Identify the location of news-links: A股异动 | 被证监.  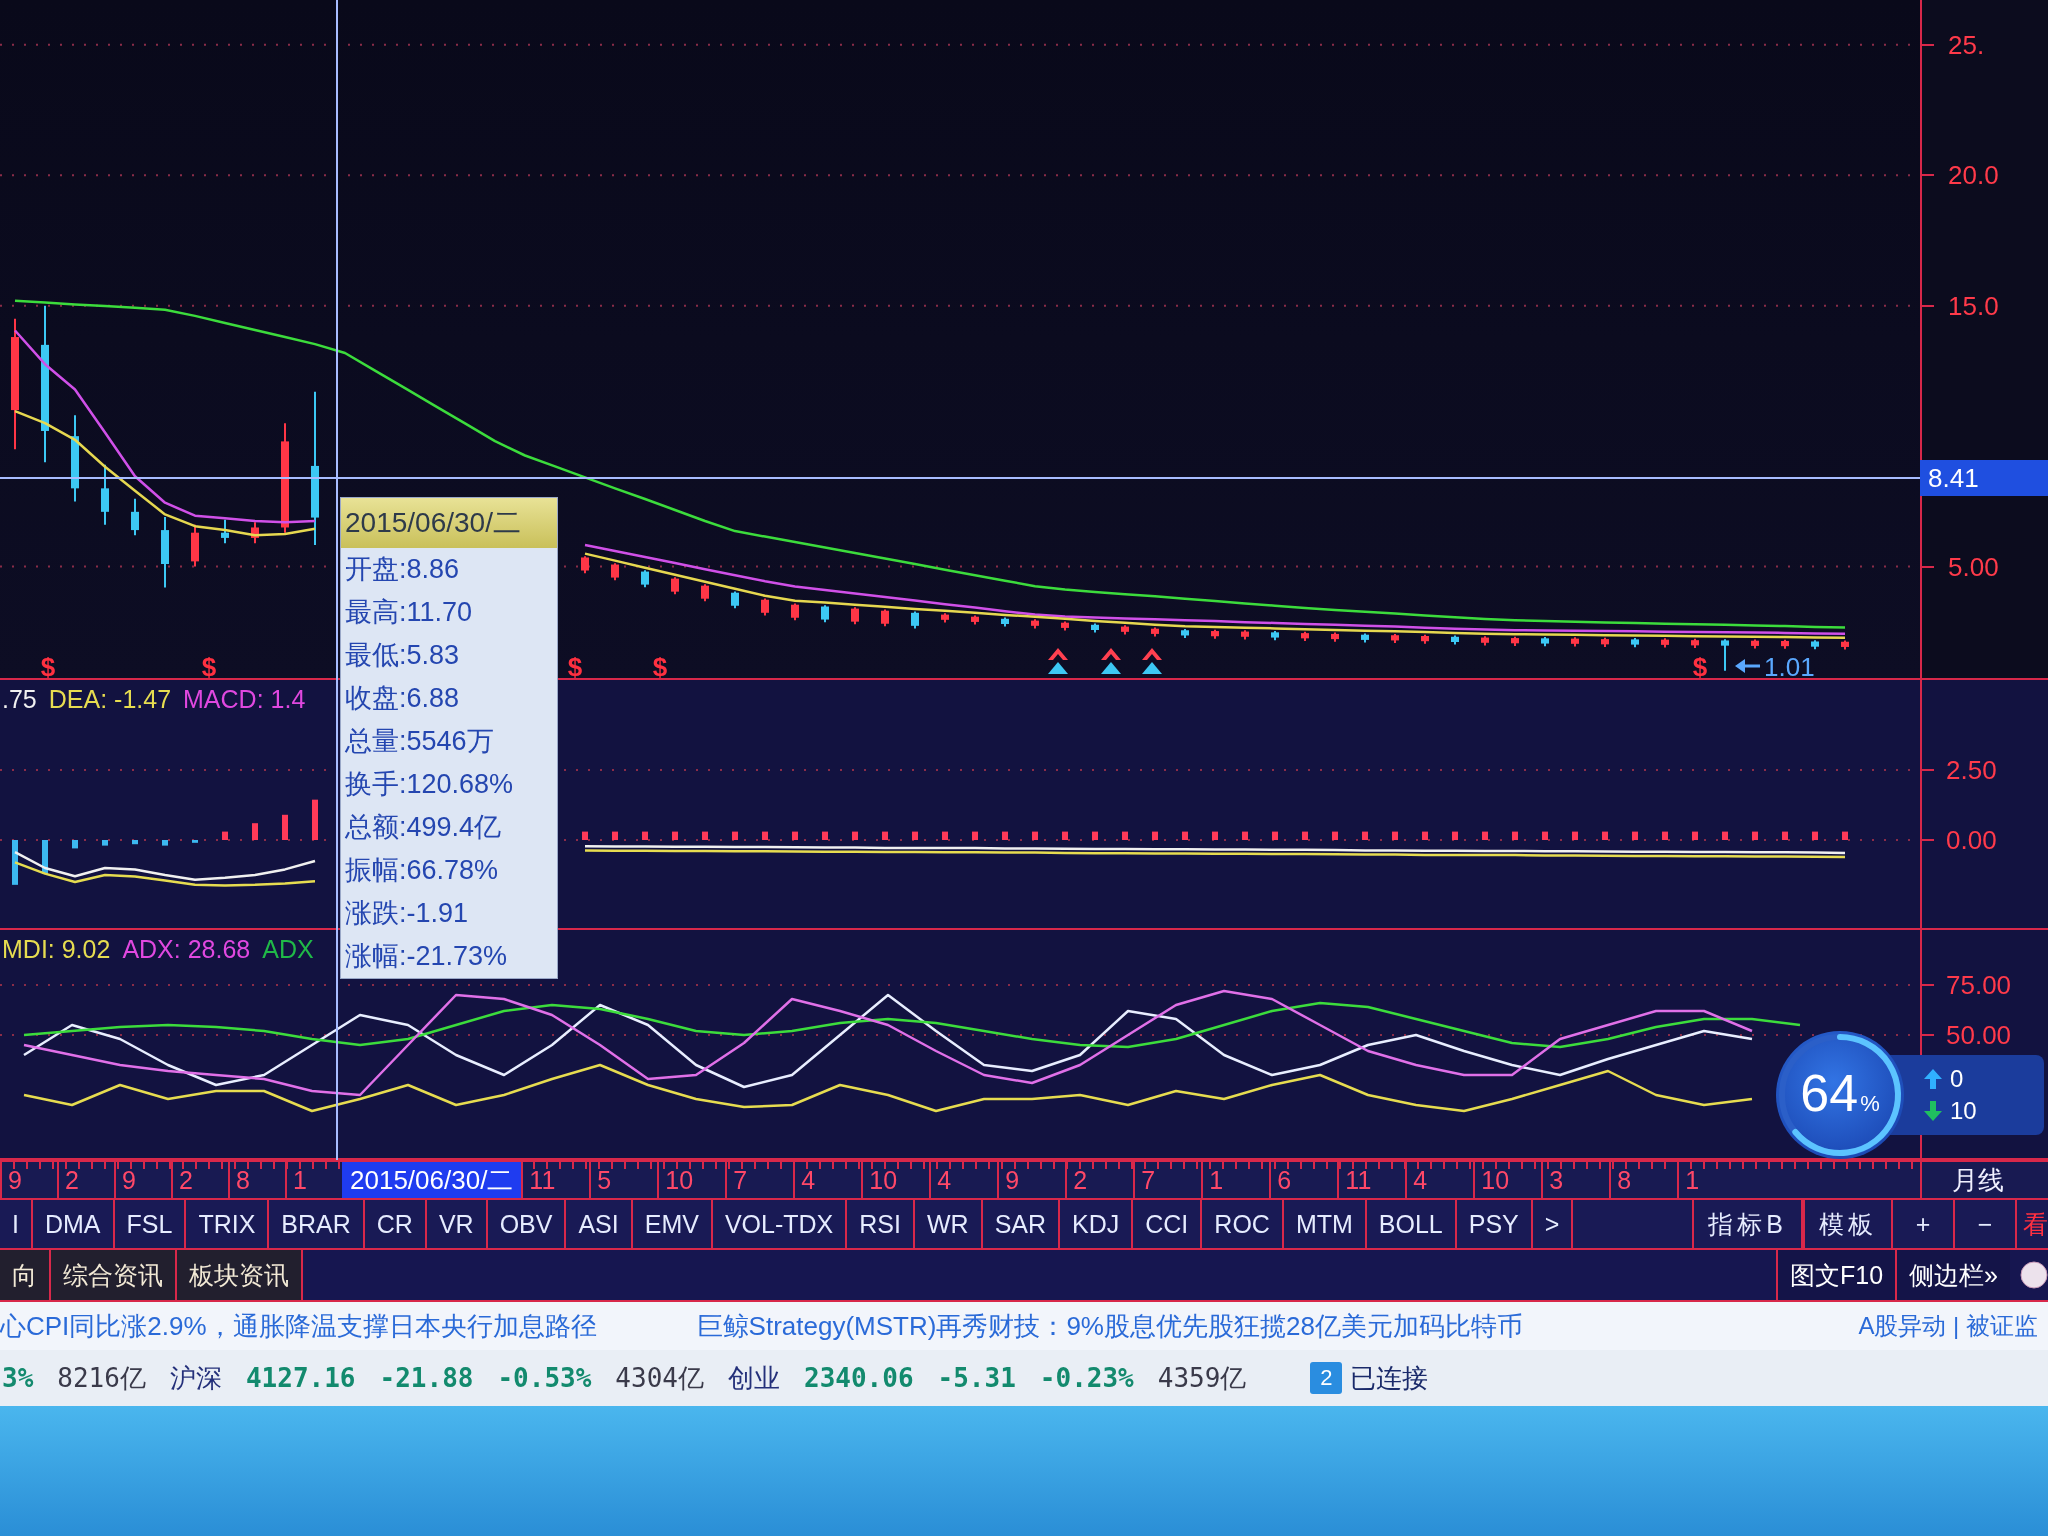
(1948, 1326).